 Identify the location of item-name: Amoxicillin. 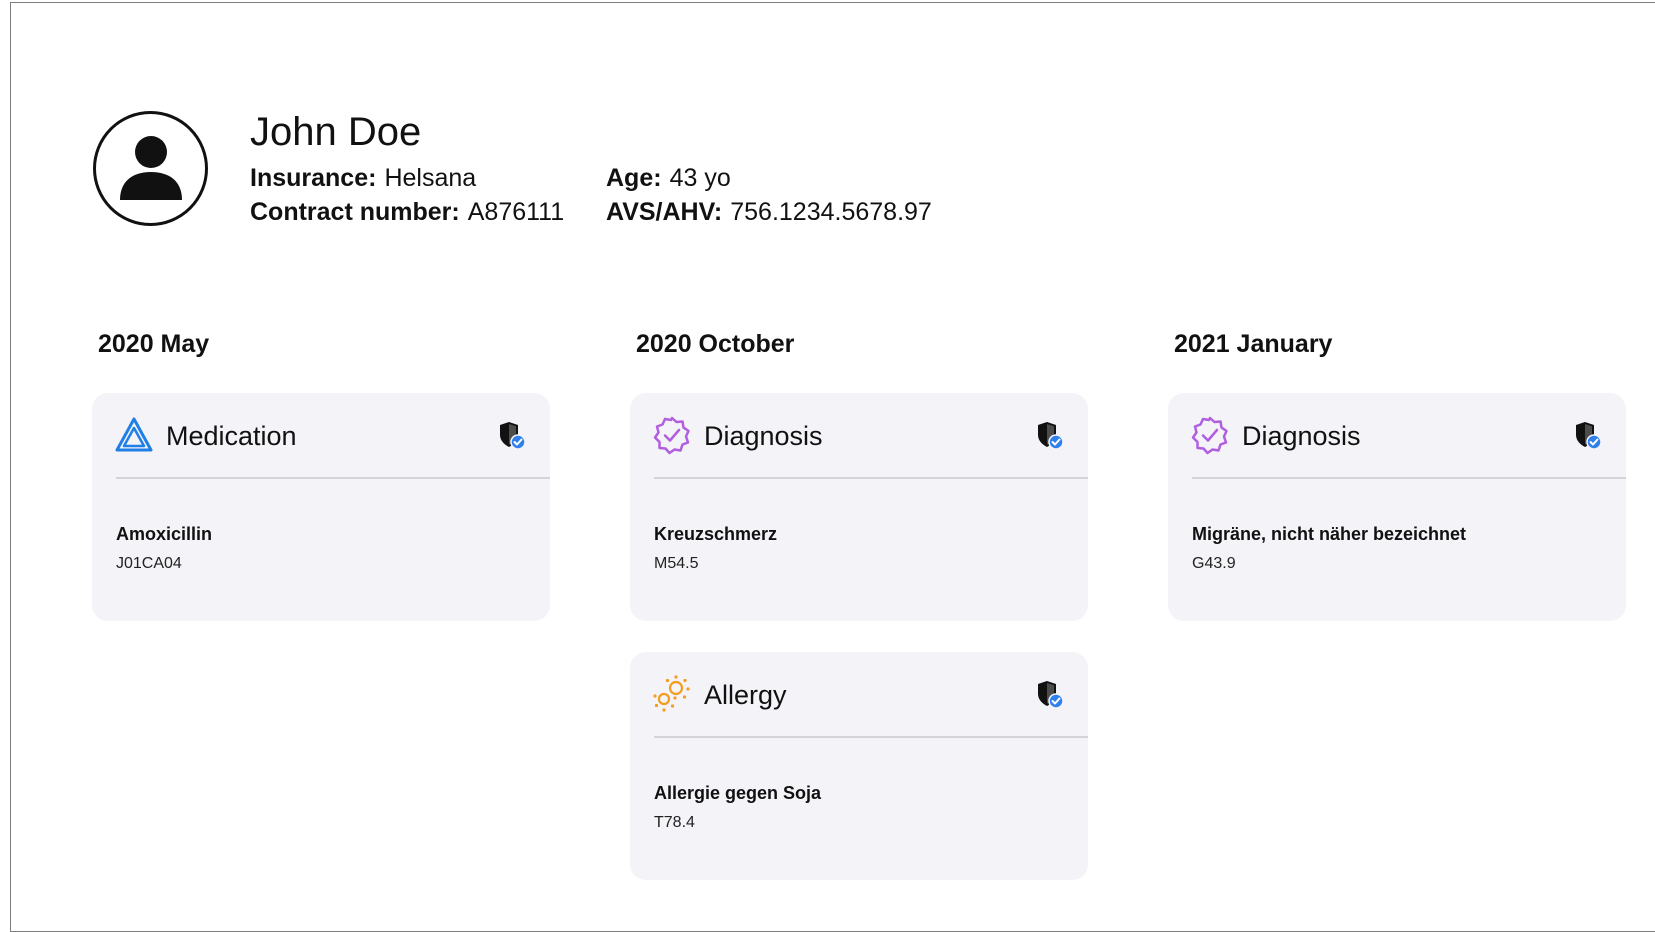
(164, 534).